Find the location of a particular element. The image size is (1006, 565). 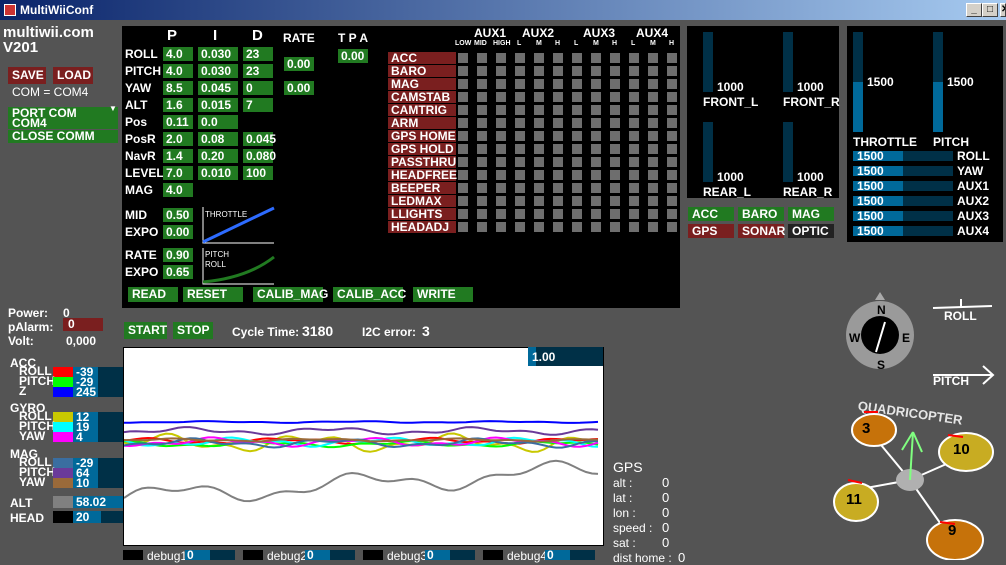

rate-yaw-field: 0.00 is located at coordinates (299, 88).